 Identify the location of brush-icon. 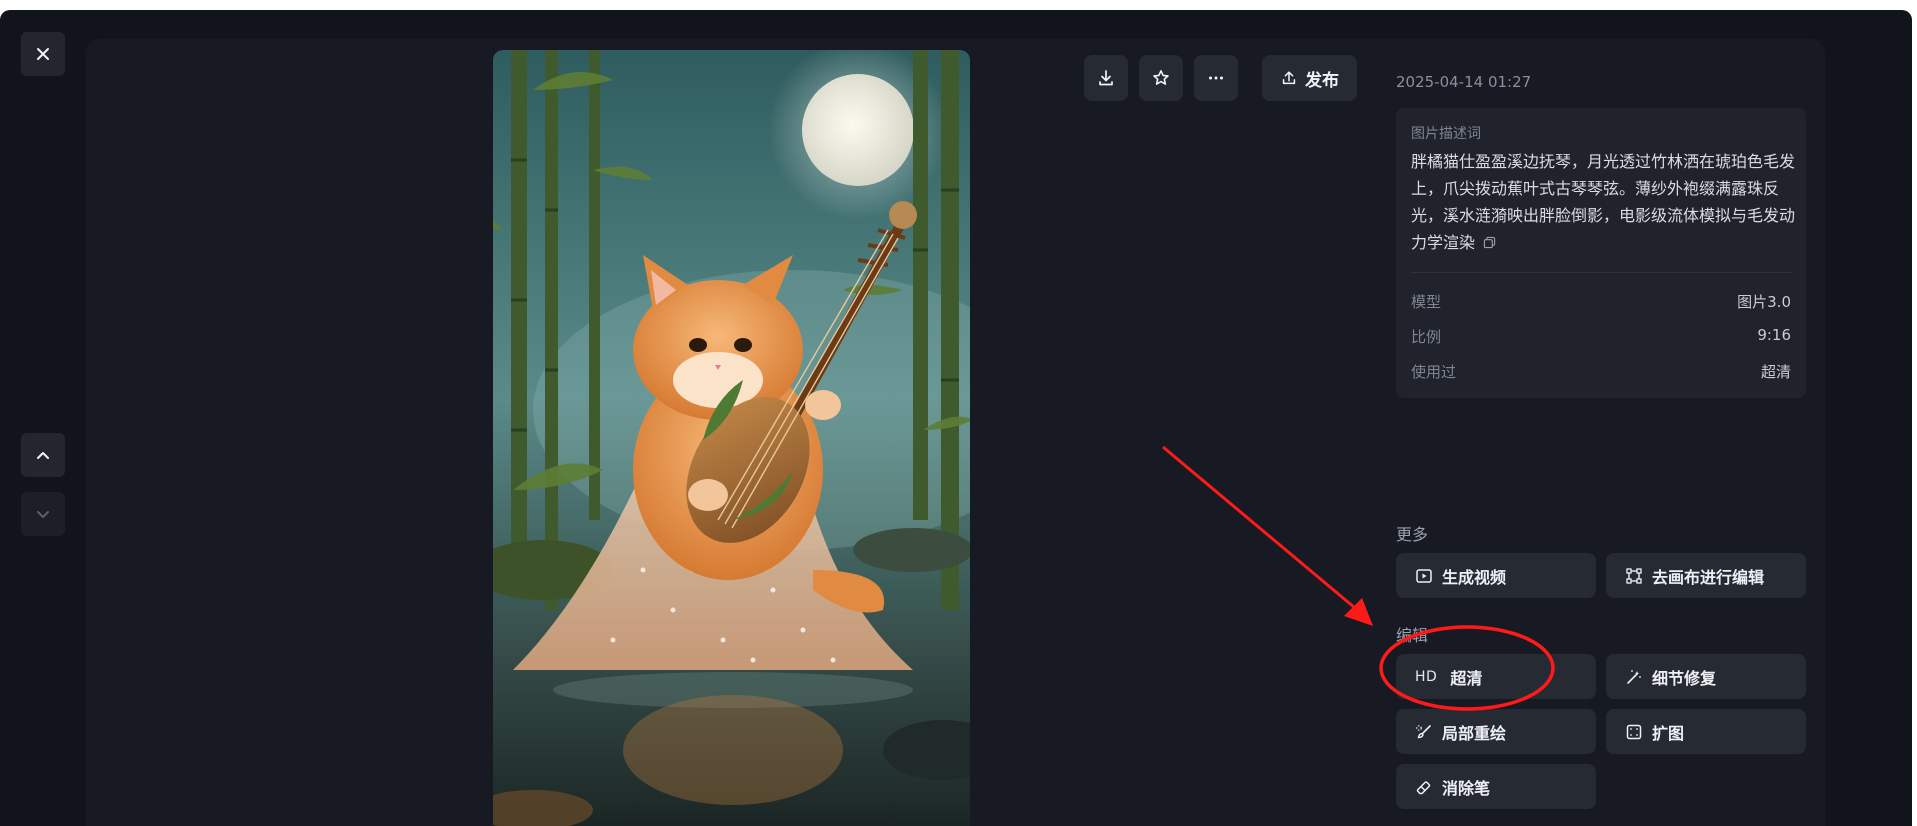
(1424, 732).